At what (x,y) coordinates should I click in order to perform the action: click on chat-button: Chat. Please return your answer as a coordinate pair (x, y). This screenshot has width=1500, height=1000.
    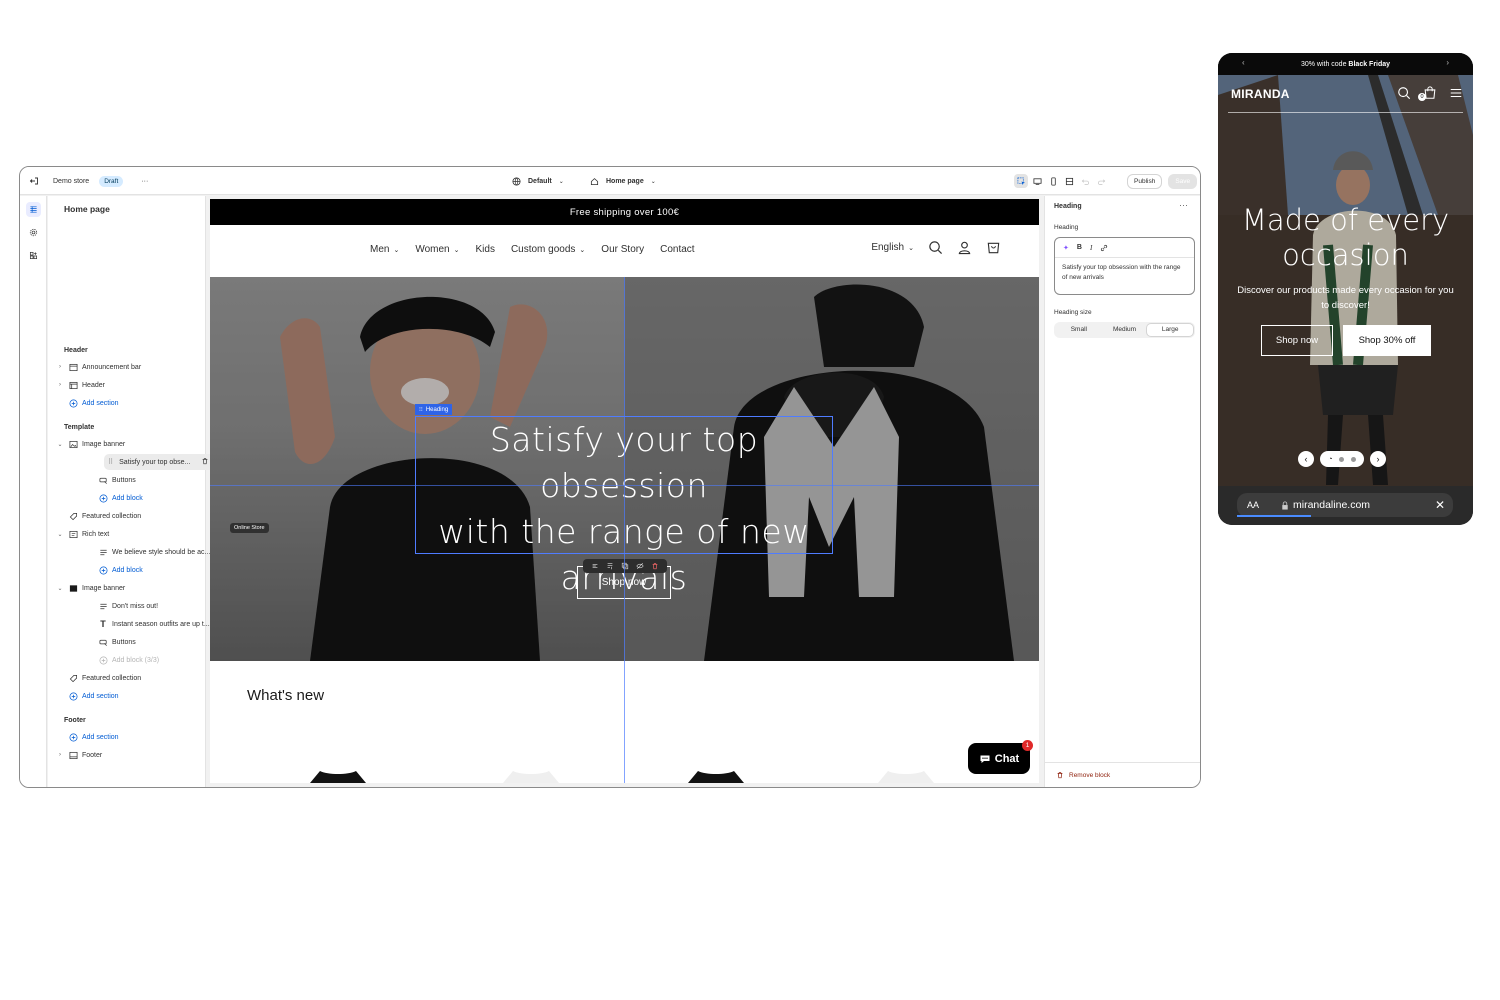
    Looking at the image, I should click on (999, 758).